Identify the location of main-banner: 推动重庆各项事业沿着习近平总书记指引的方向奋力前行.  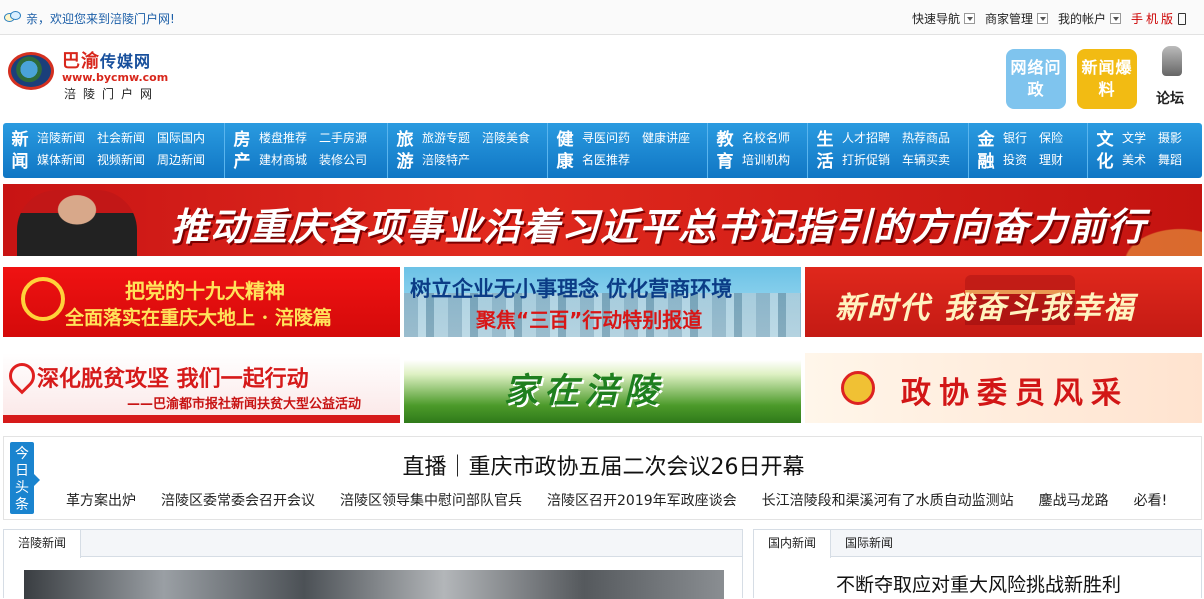
(602, 220).